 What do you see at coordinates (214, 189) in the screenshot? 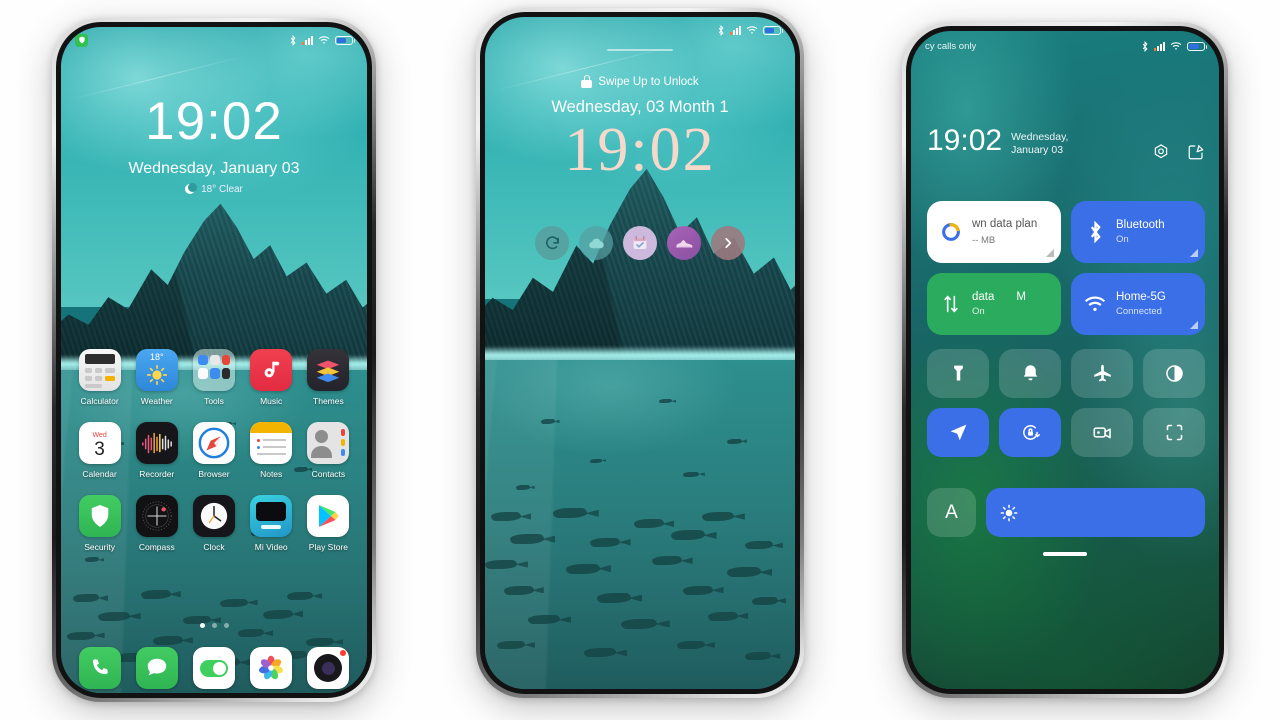
I see `home-weather: 18° Clear` at bounding box center [214, 189].